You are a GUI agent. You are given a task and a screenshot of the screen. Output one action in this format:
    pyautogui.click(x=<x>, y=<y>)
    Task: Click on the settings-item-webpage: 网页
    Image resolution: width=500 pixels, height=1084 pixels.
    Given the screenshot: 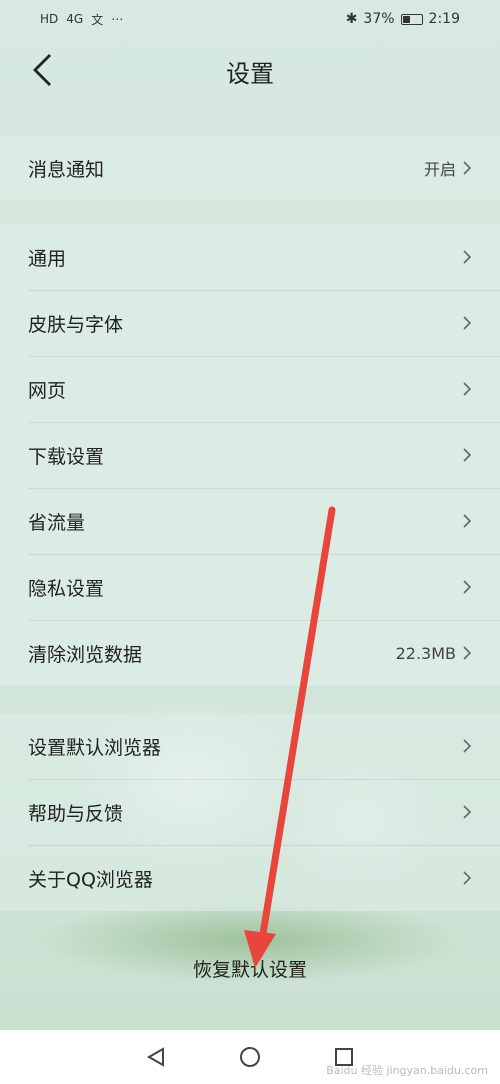 What is the action you would take?
    pyautogui.click(x=250, y=389)
    